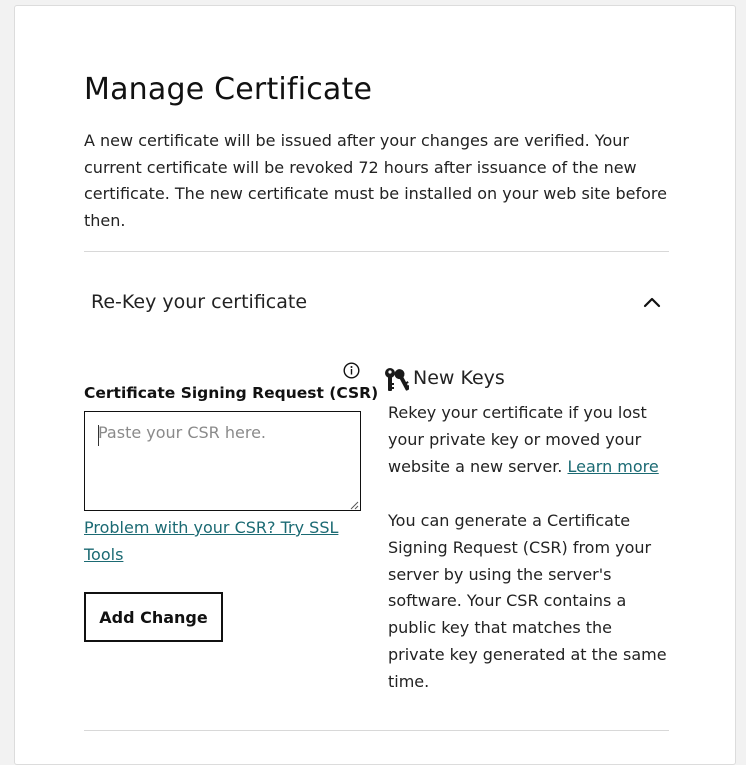 This screenshot has height=765, width=746. What do you see at coordinates (652, 302) in the screenshot?
I see `chevron-up-icon` at bounding box center [652, 302].